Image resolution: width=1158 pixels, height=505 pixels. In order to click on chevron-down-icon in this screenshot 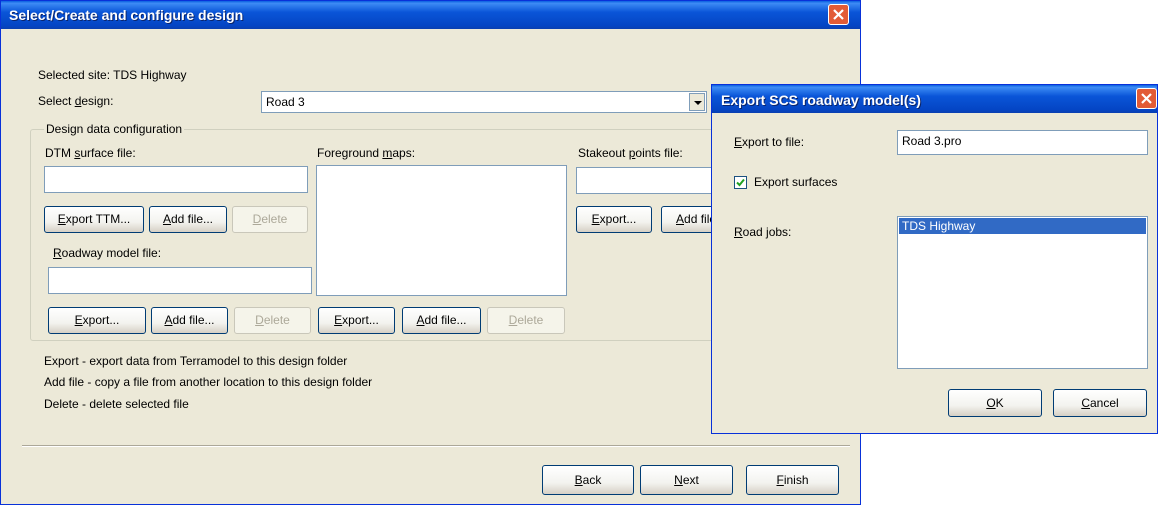, I will do `click(697, 102)`.